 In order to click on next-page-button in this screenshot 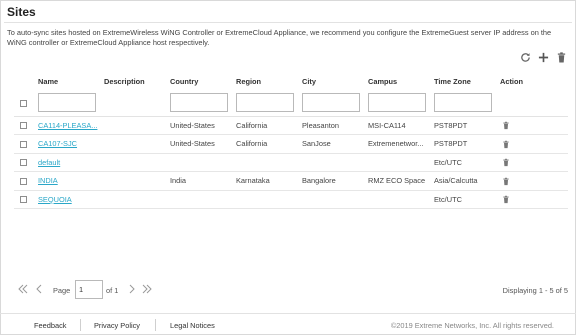, I will do `click(132, 289)`.